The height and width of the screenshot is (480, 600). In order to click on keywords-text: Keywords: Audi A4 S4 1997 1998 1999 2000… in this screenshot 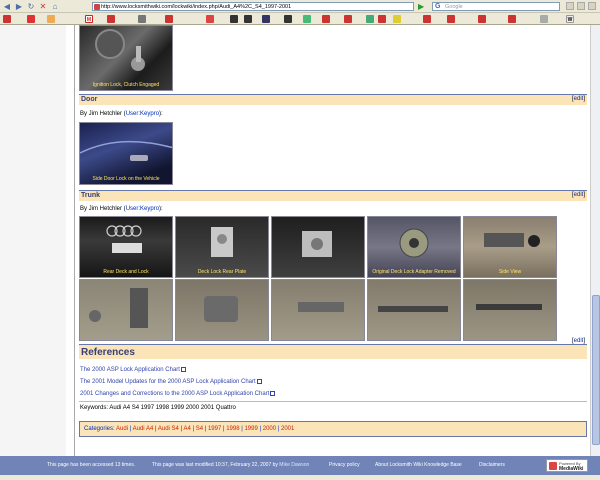, I will do `click(158, 408)`.